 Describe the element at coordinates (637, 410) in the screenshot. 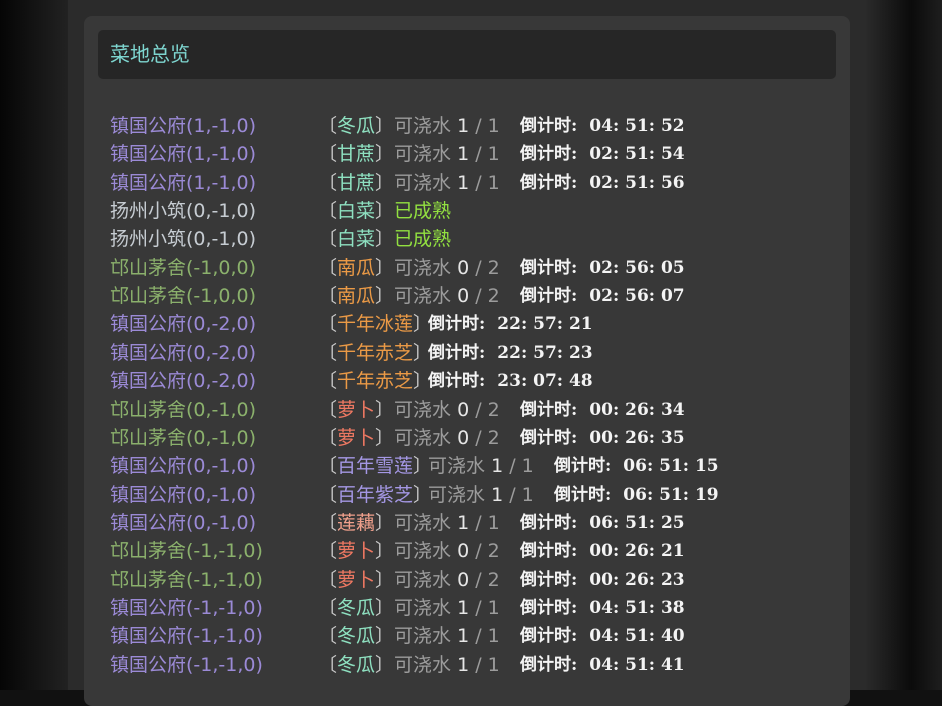

I see `countdown-time: 00: 26: 34` at that location.